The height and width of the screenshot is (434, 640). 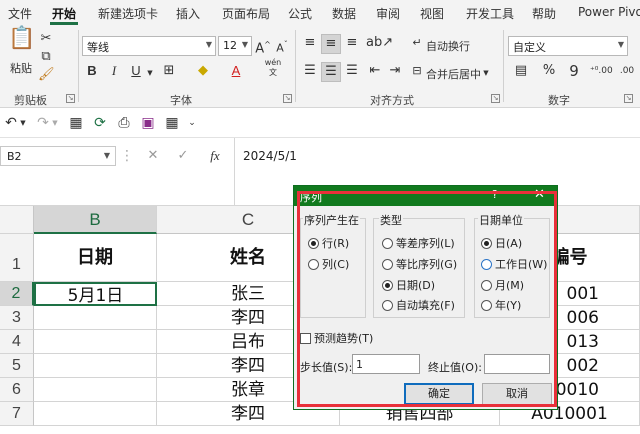 I want to click on number-launcher-icon: ↘, so click(x=628, y=98).